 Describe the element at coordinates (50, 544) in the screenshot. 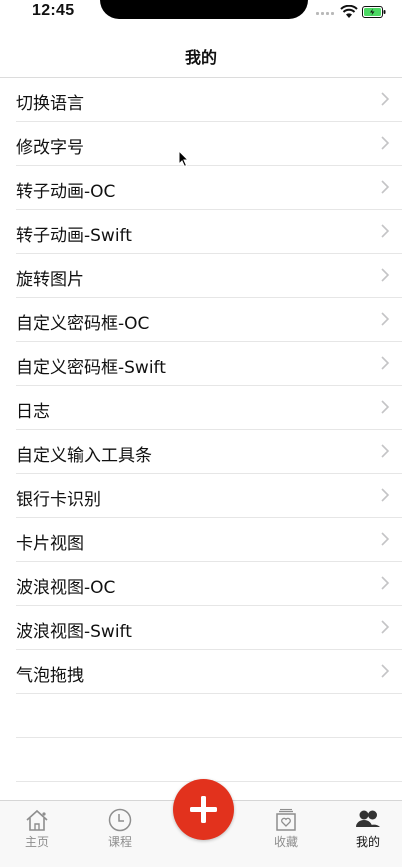

I see `menu-item-label: 卡片视图` at that location.